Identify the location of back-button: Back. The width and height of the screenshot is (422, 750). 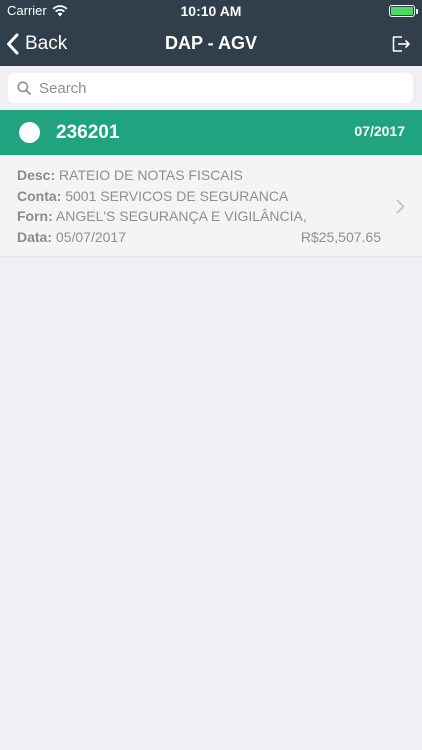
(36, 44).